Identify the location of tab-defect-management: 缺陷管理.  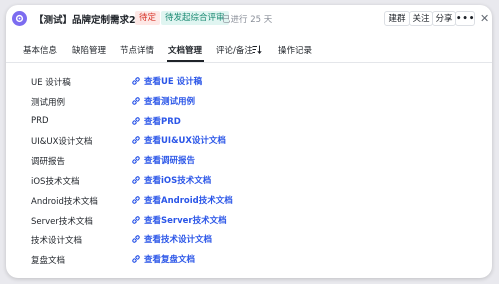
(89, 50).